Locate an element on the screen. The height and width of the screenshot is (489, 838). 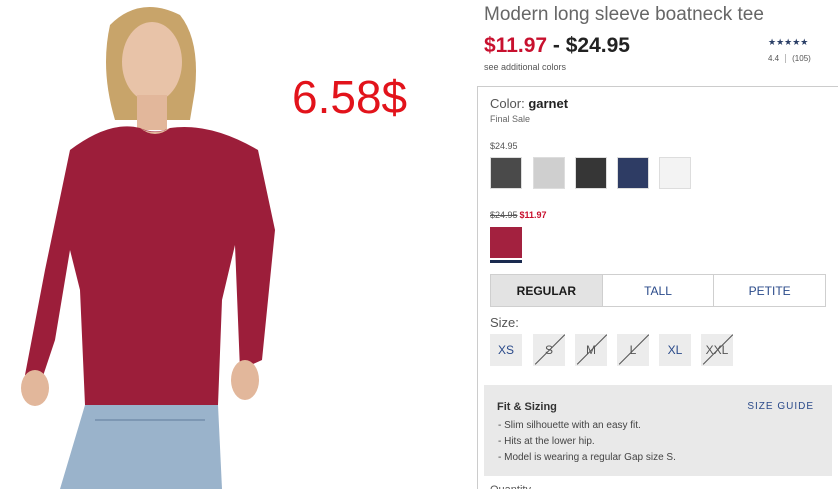
tab-regular: REGULAR is located at coordinates (546, 290).